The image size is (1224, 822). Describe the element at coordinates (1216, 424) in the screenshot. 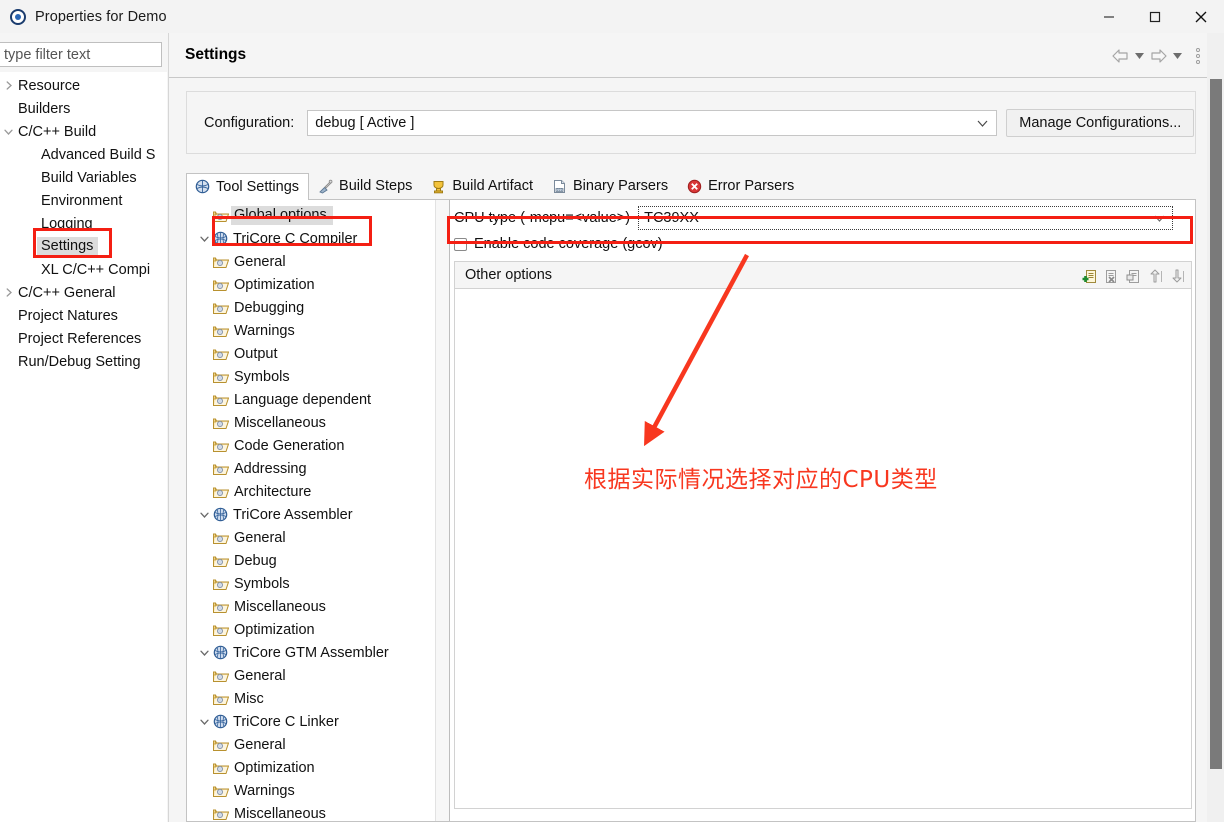

I see `dialog-scrollbar-thumb` at that location.